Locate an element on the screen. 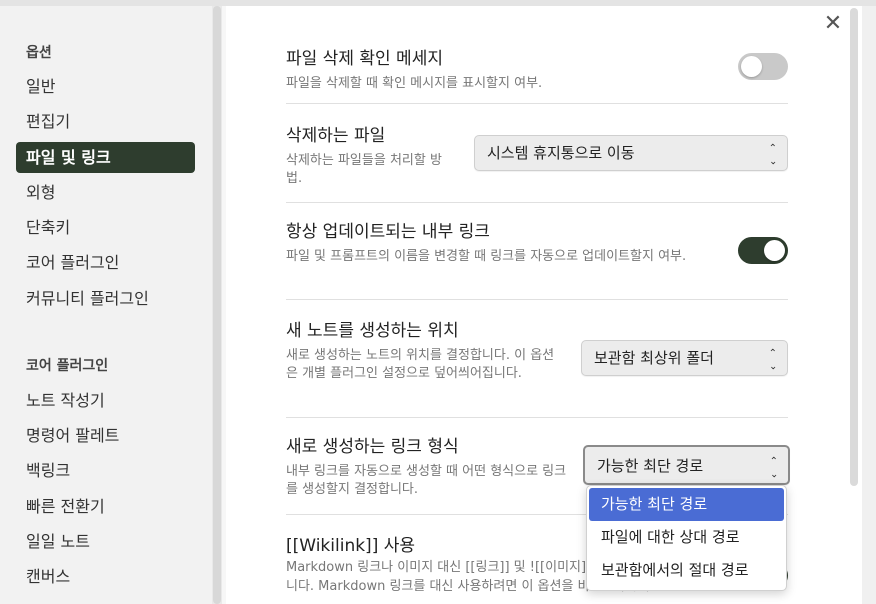  auto-update-links-toggle is located at coordinates (763, 250).